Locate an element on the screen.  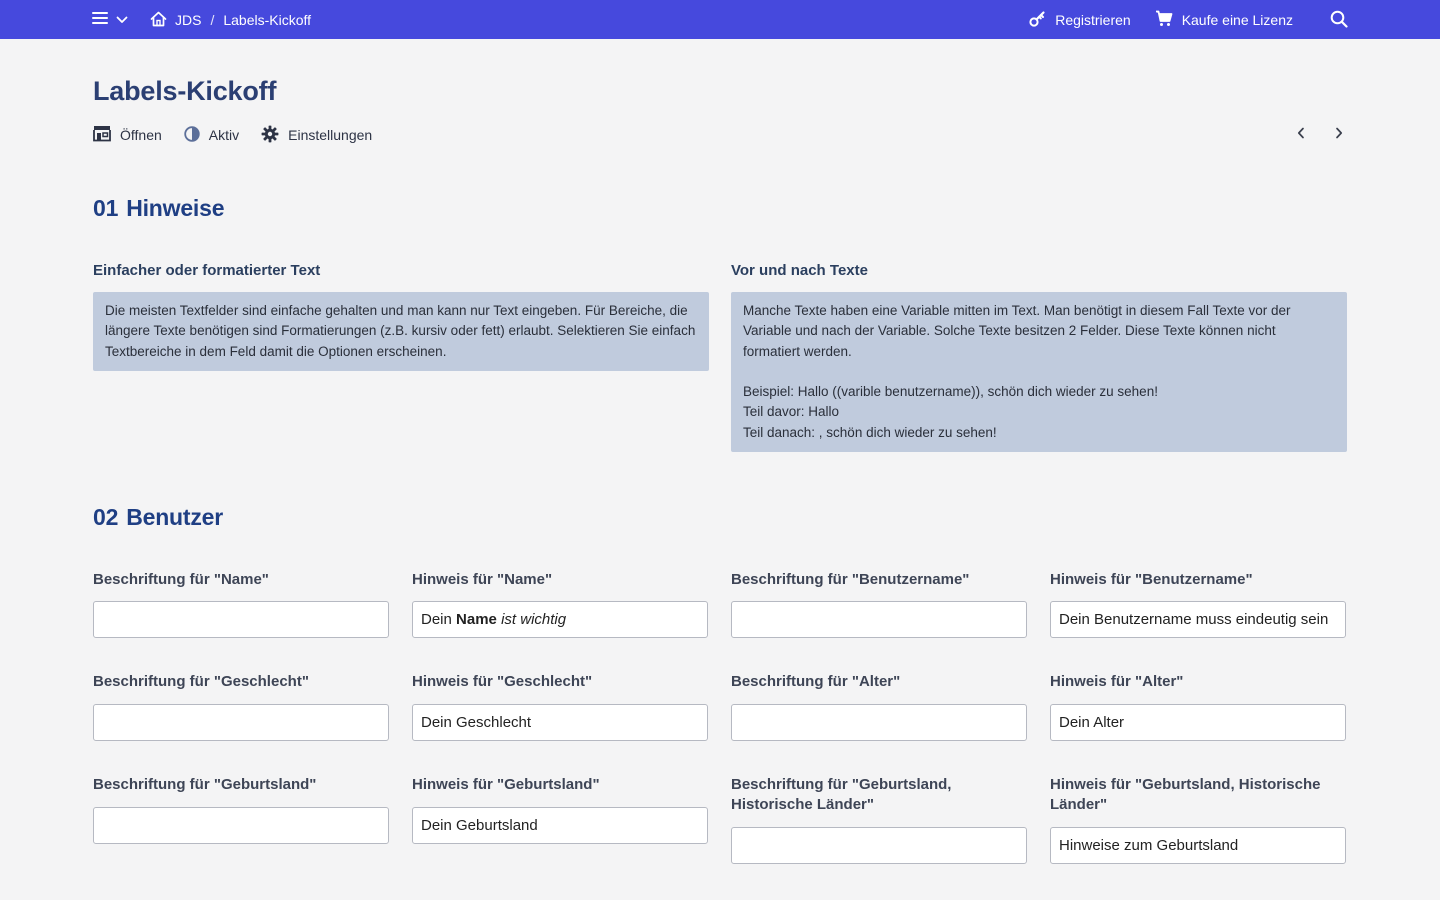
open-label: Öffnen is located at coordinates (141, 135).